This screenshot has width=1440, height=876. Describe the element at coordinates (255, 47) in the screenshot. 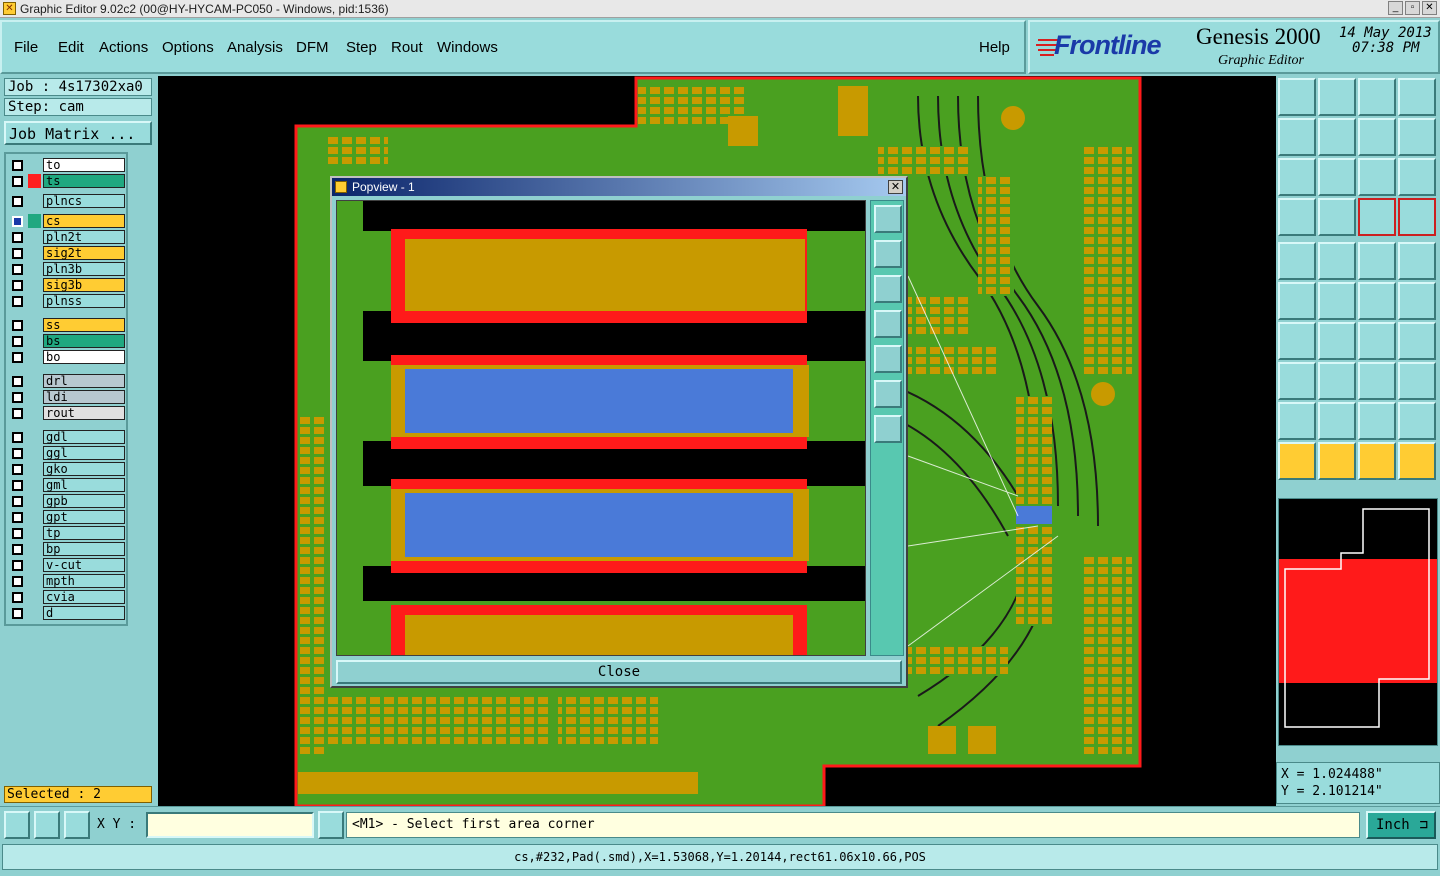

I see `menu-analysis: Analysis` at that location.